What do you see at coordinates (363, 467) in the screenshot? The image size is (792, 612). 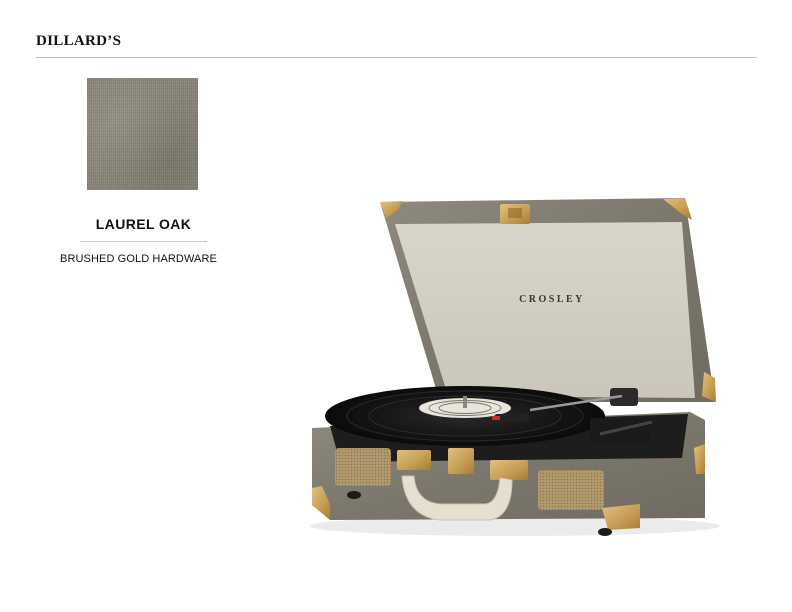 I see `left-speaker-grille` at bounding box center [363, 467].